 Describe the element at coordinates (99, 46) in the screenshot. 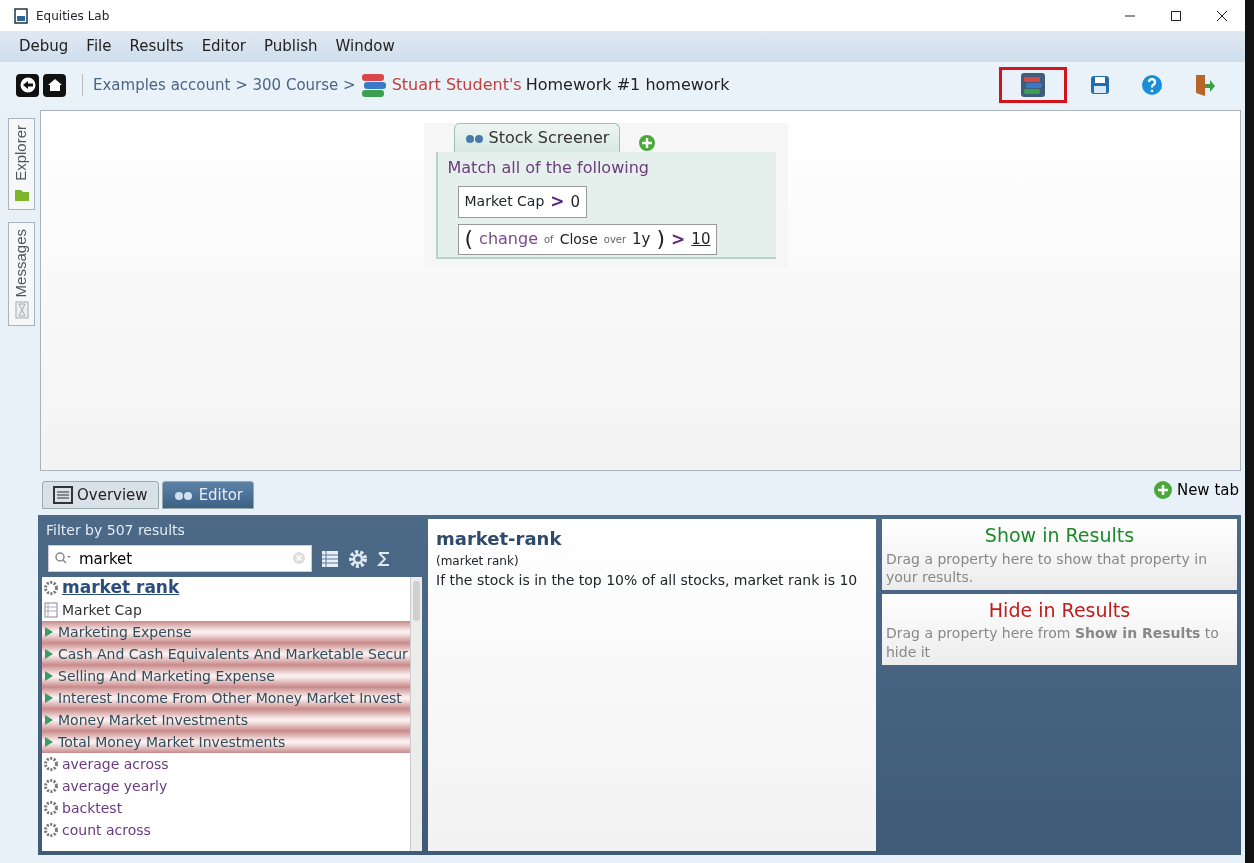

I see `menu-item: File` at that location.